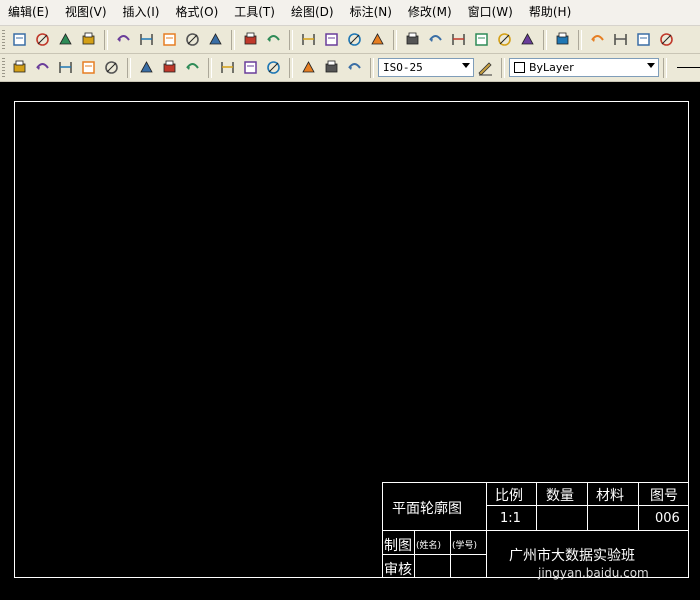  I want to click on menu-insert: 插入(I), so click(141, 12).